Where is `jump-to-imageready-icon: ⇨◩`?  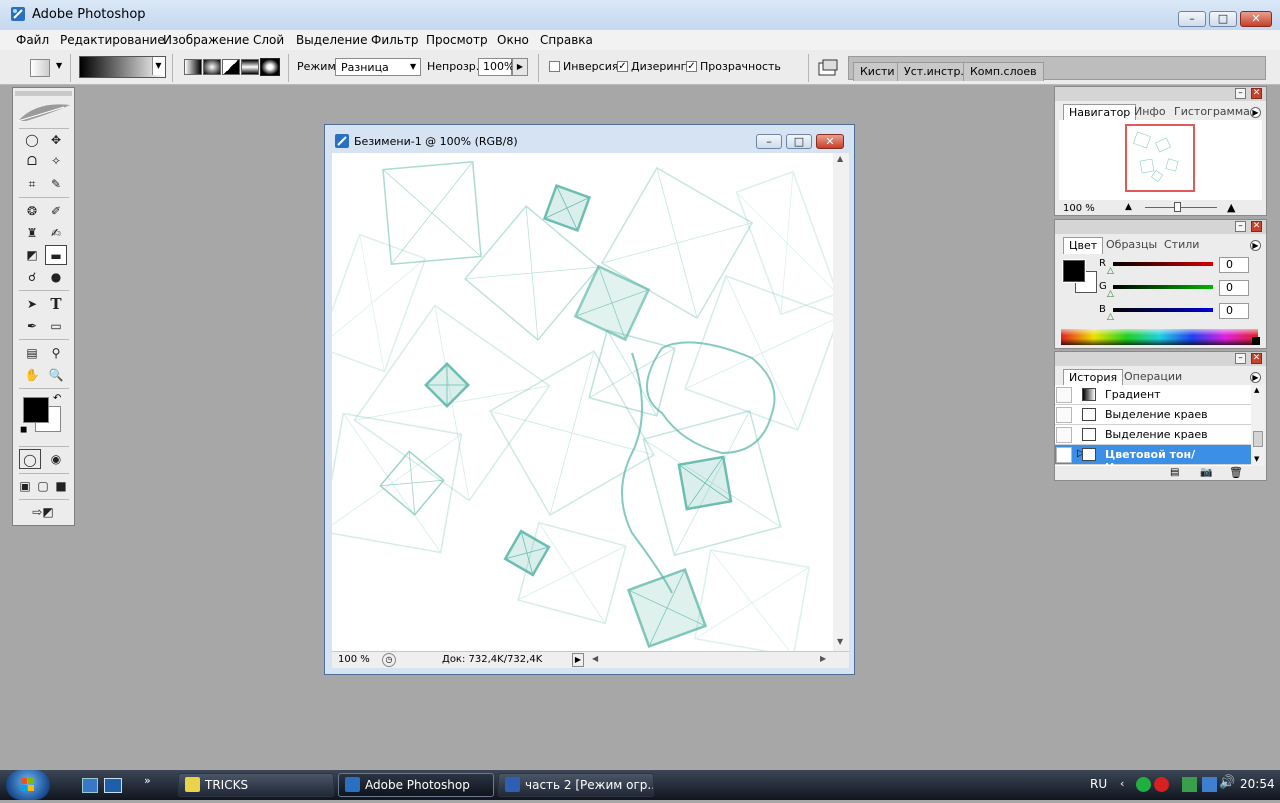 jump-to-imageready-icon: ⇨◩ is located at coordinates (43, 512).